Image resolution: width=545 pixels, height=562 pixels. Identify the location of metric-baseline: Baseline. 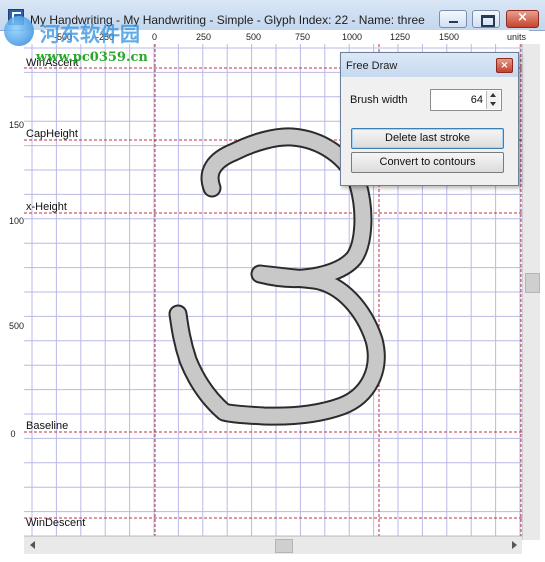
(47, 426).